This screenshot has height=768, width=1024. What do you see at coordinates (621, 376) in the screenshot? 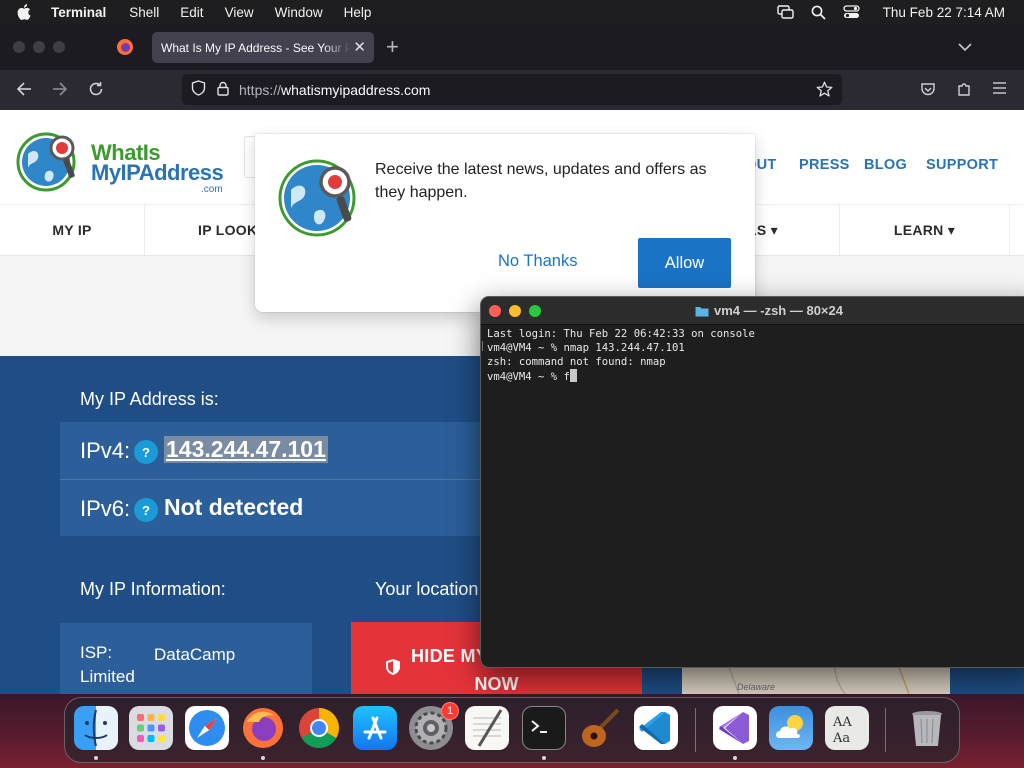
I see `terminal-prompt-line: vm4@VM4 ~ % f` at bounding box center [621, 376].